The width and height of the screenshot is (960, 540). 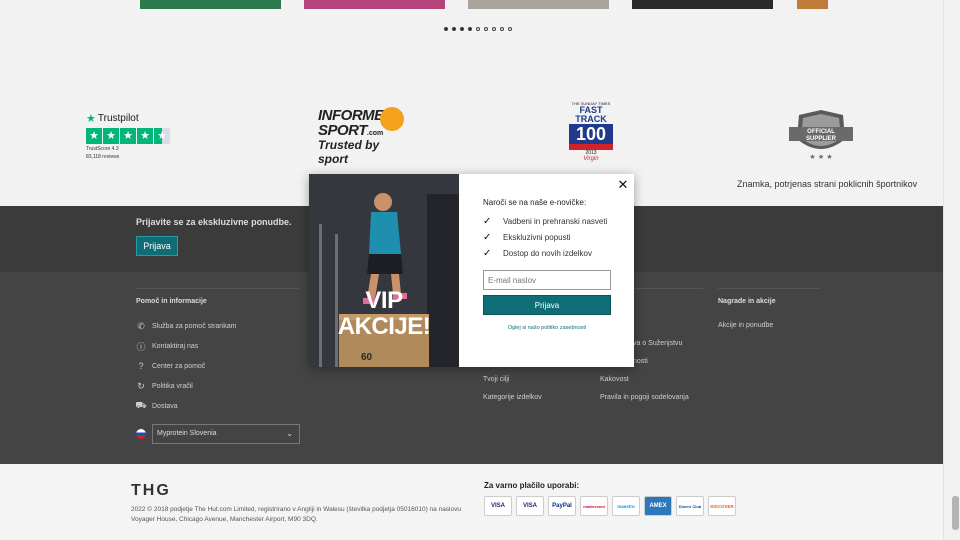 What do you see at coordinates (91, 119) in the screenshot?
I see `trustpilot-star-icon: ★` at bounding box center [91, 119].